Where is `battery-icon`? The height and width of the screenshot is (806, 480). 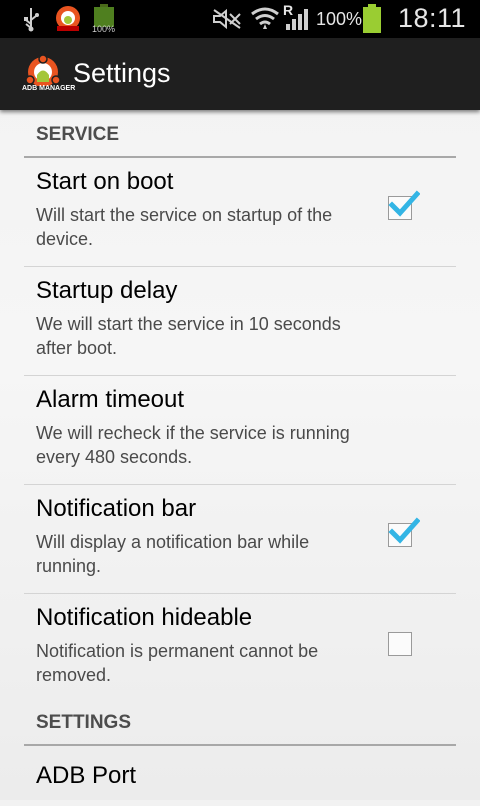 battery-icon is located at coordinates (372, 21).